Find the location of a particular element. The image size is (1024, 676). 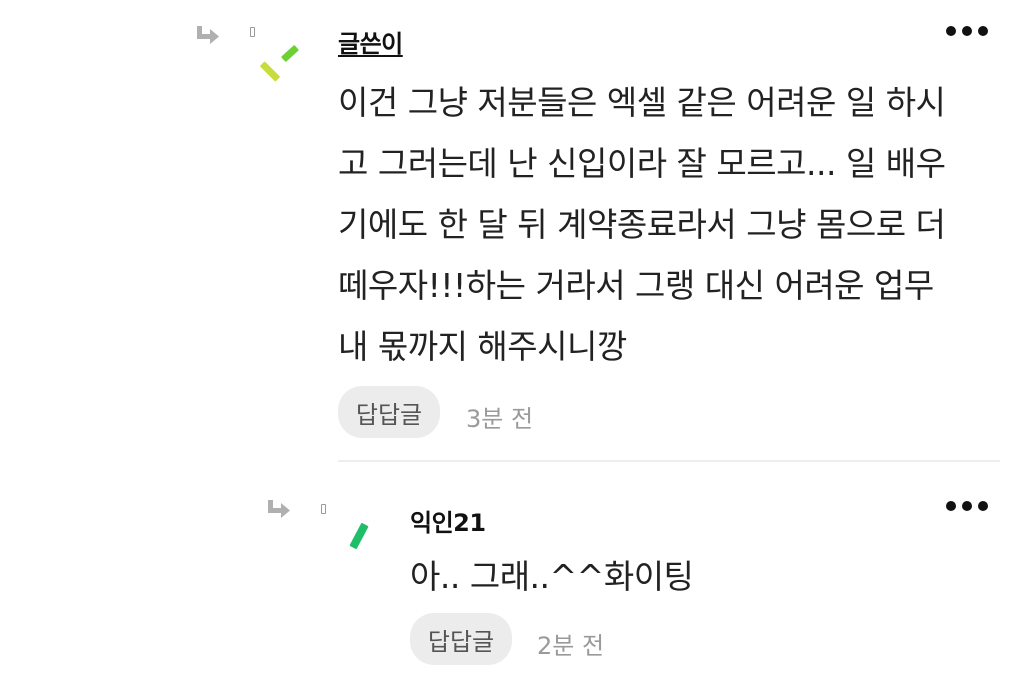

comment-body: 아.. 그래..^^화이팅 is located at coordinates (552, 576).